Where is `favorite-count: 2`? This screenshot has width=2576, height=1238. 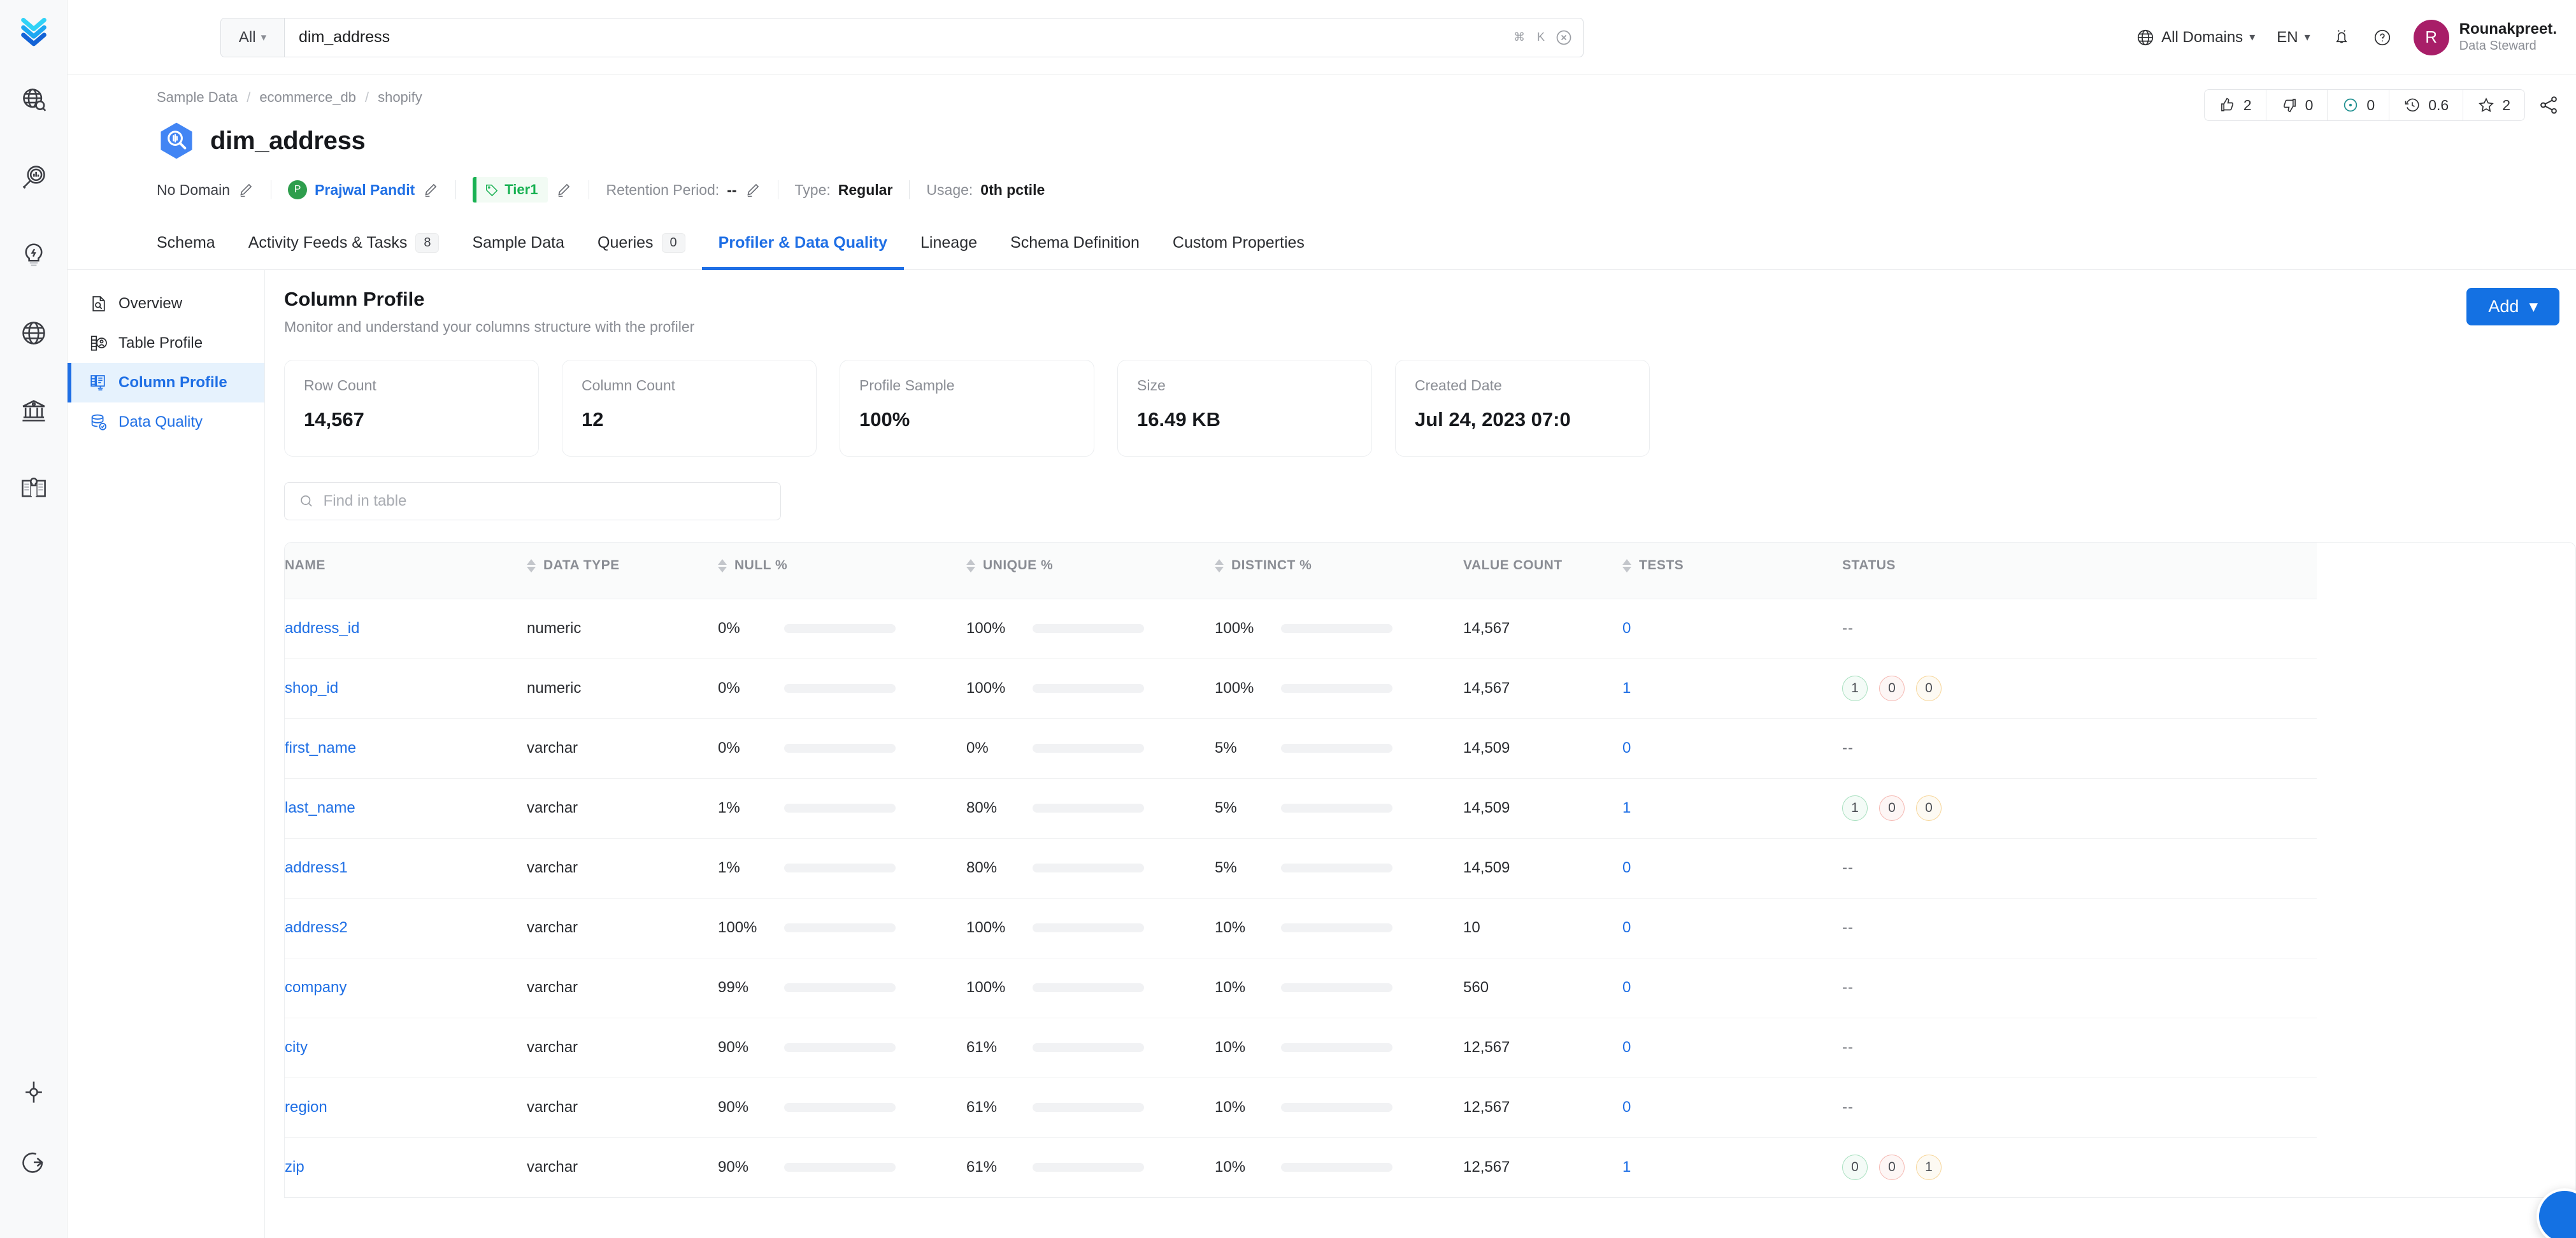
favorite-count: 2 is located at coordinates (2506, 104).